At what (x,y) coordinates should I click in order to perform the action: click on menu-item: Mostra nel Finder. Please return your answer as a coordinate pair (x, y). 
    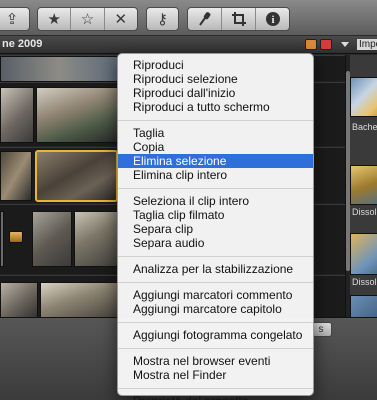
    Looking at the image, I should click on (215, 375).